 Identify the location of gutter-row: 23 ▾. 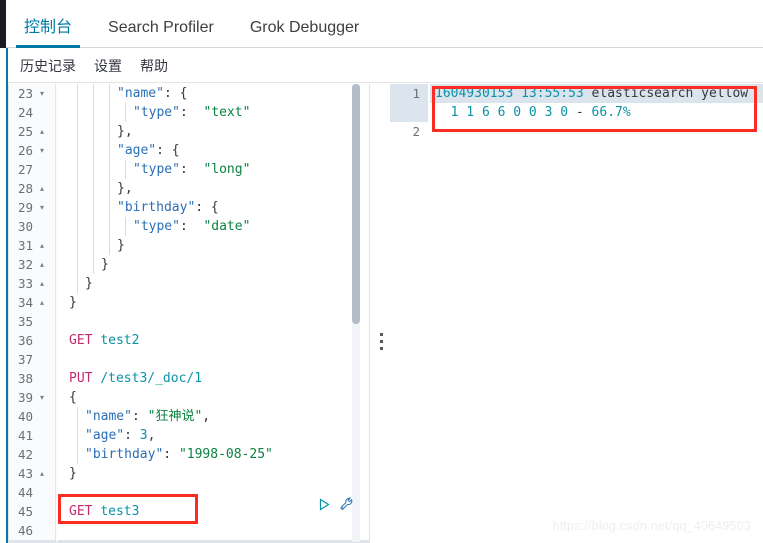
(32, 93).